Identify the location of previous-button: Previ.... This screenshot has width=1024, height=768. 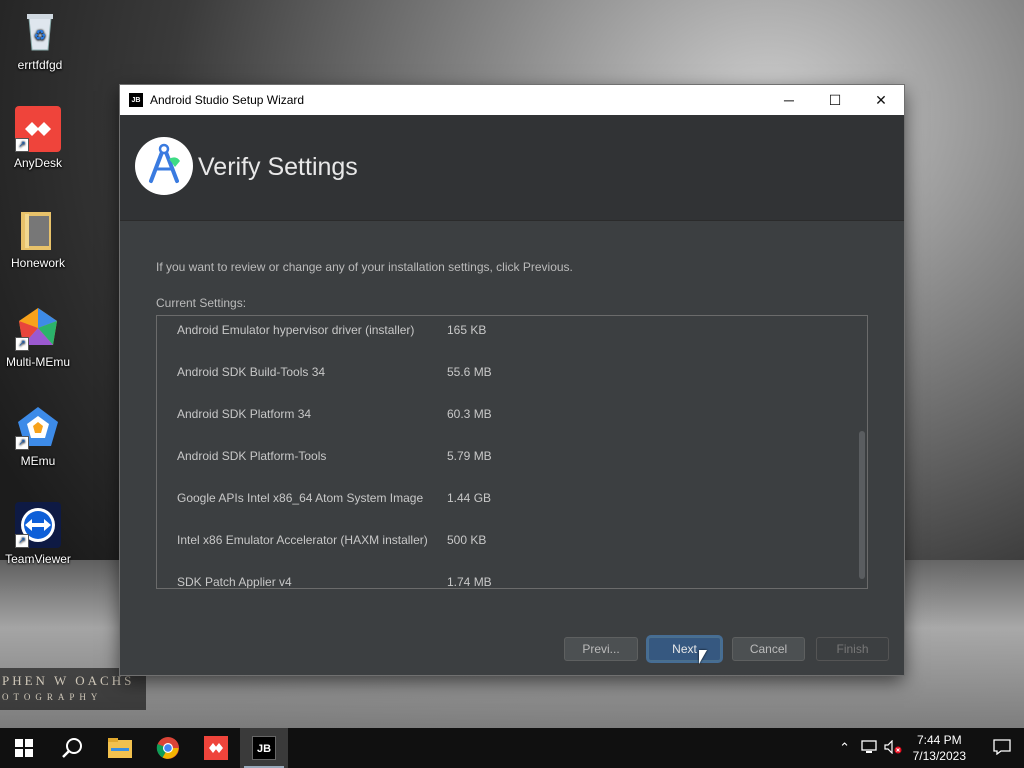
(601, 649).